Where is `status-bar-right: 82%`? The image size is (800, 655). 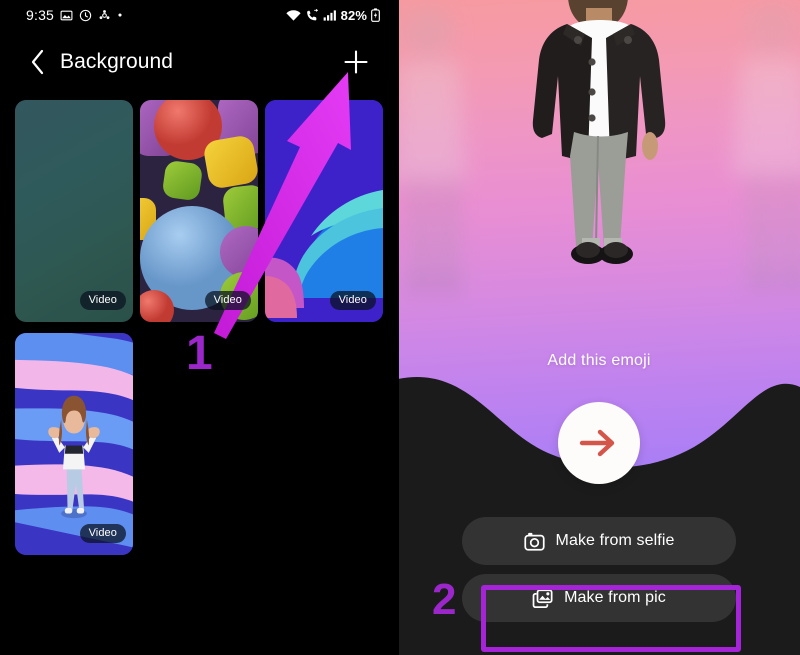
status-bar-right: 82% is located at coordinates (333, 15).